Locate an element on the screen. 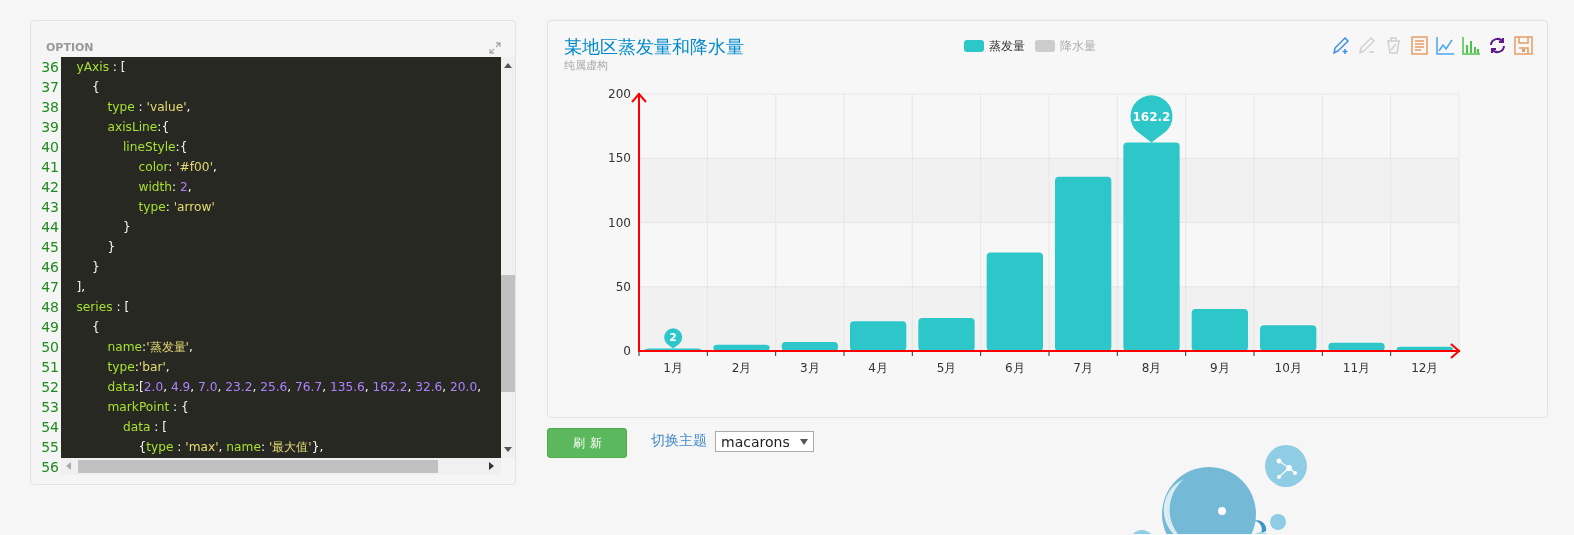  code-line: axisLine:{ is located at coordinates (138, 127).